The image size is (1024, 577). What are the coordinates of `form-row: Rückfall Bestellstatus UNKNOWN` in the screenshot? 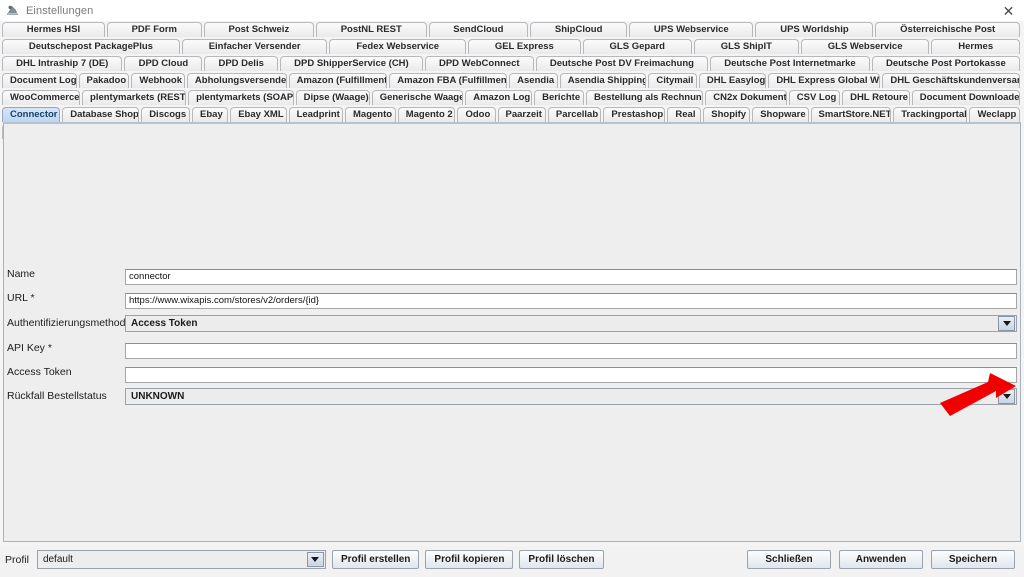 It's located at (512, 396).